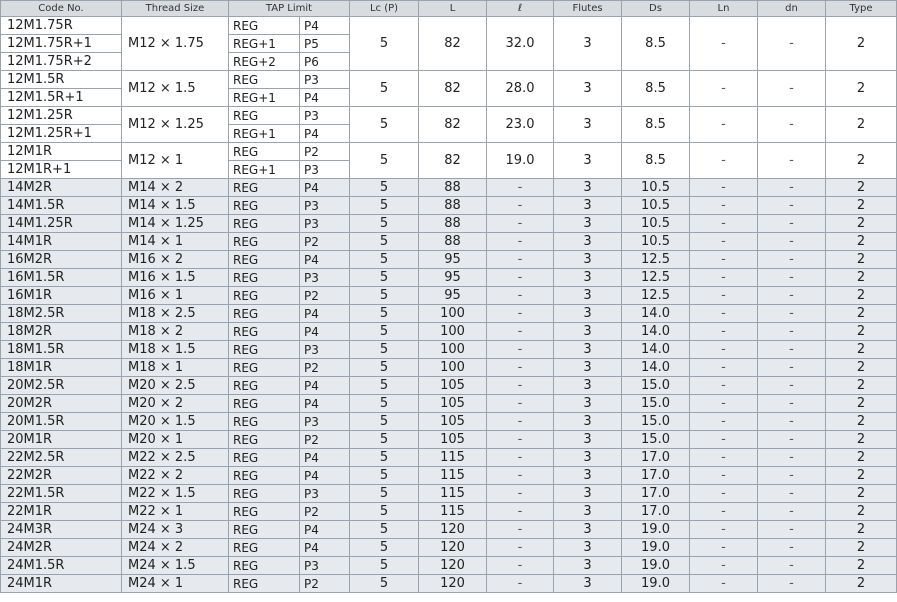 The image size is (897, 602). I want to click on length-cell: 120, so click(453, 565).